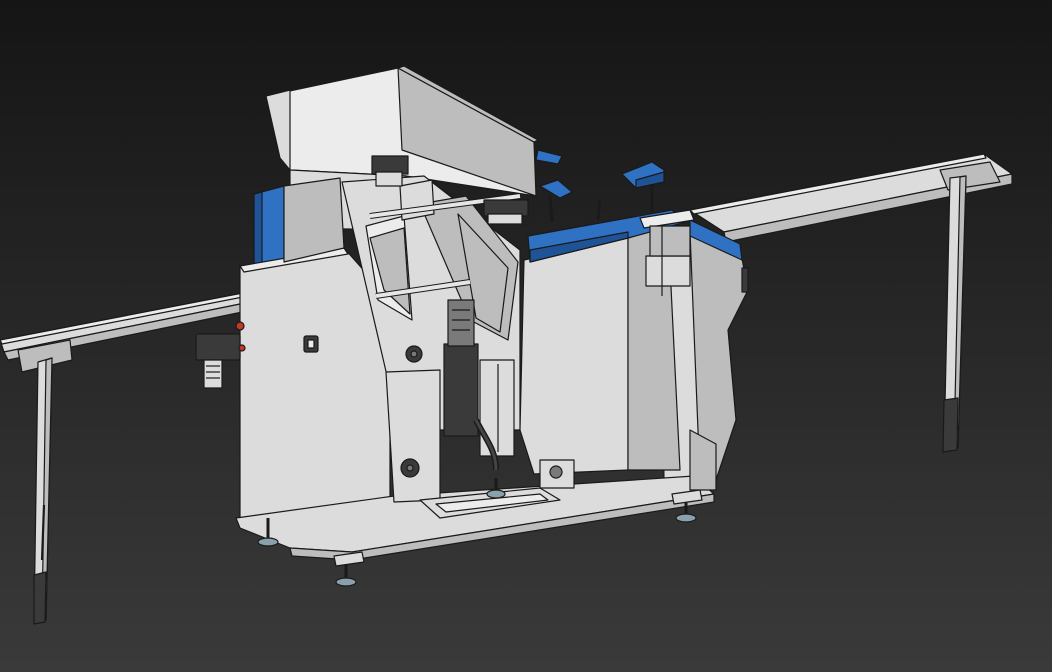 The height and width of the screenshot is (672, 1052). I want to click on adjustment-knob-upper, so click(414, 354).